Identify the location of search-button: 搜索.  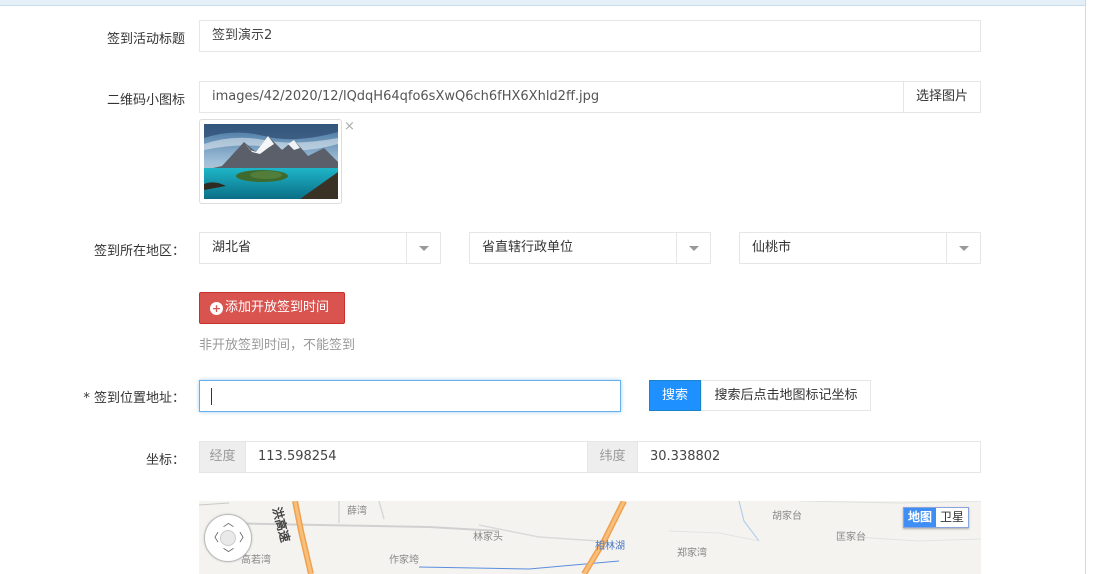
(675, 395).